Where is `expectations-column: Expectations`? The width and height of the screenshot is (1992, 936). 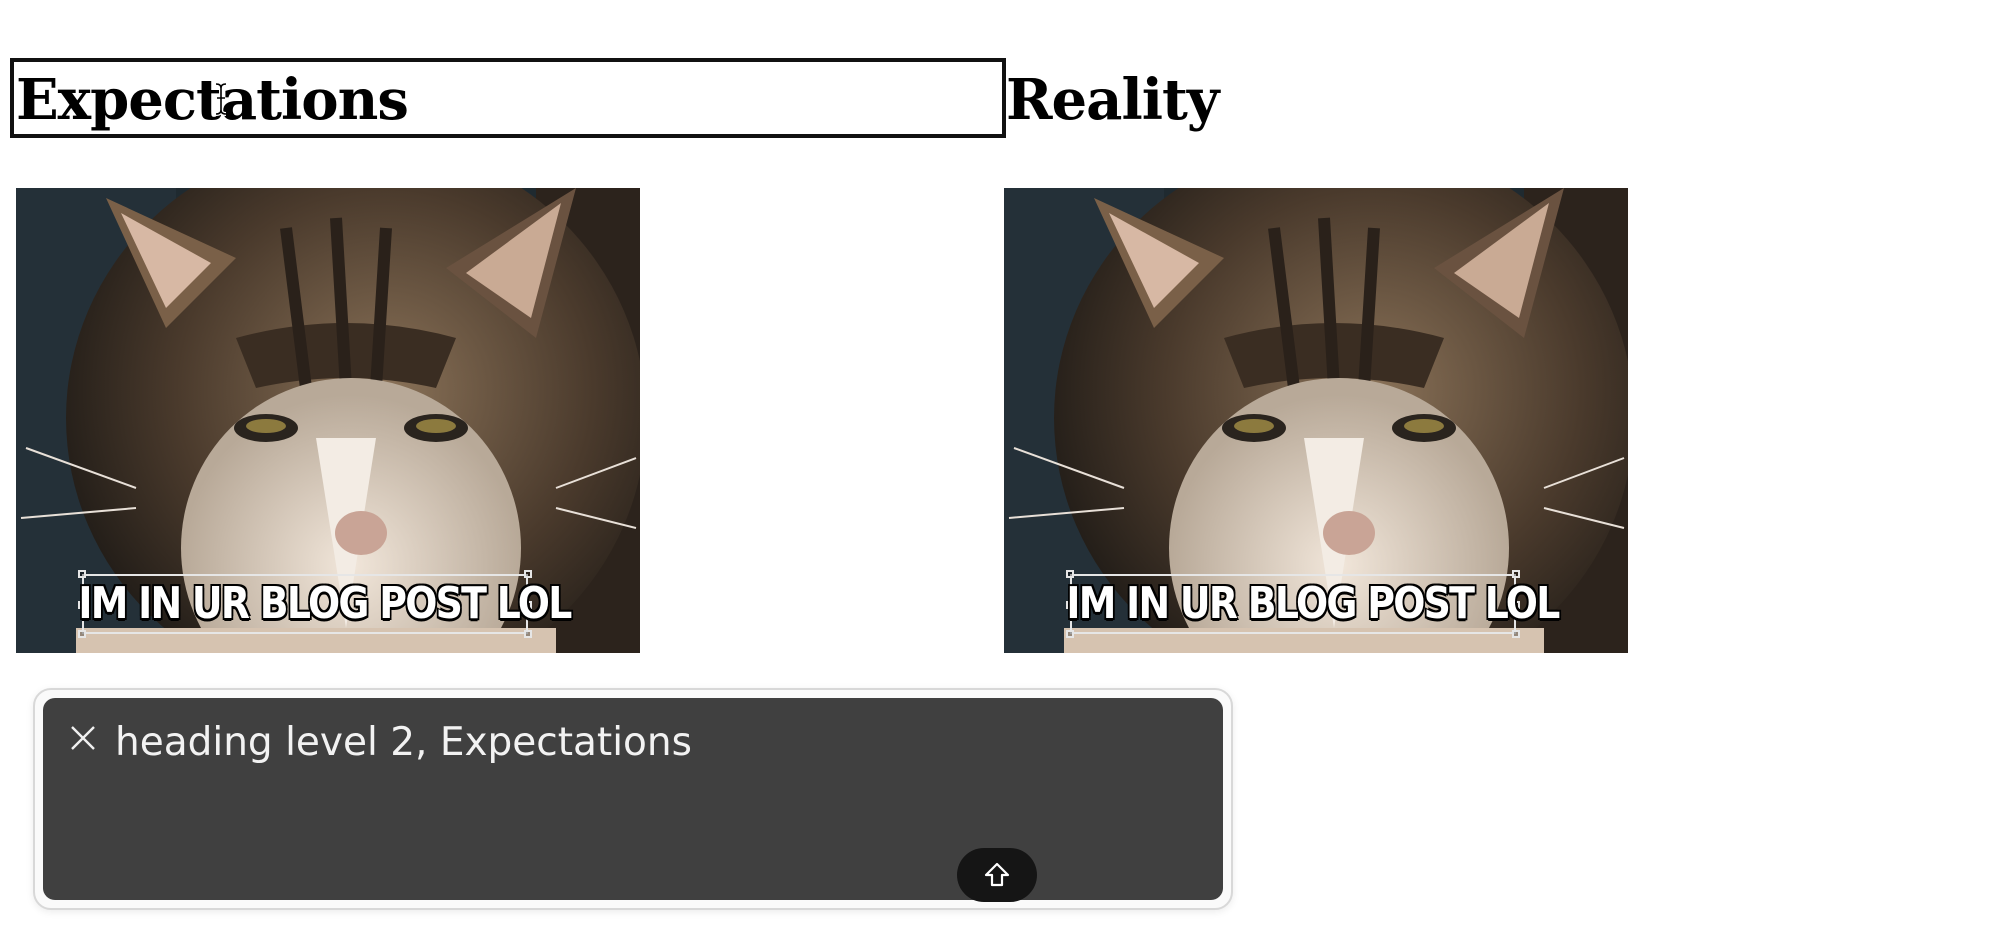
expectations-column: Expectations is located at coordinates (505, 100).